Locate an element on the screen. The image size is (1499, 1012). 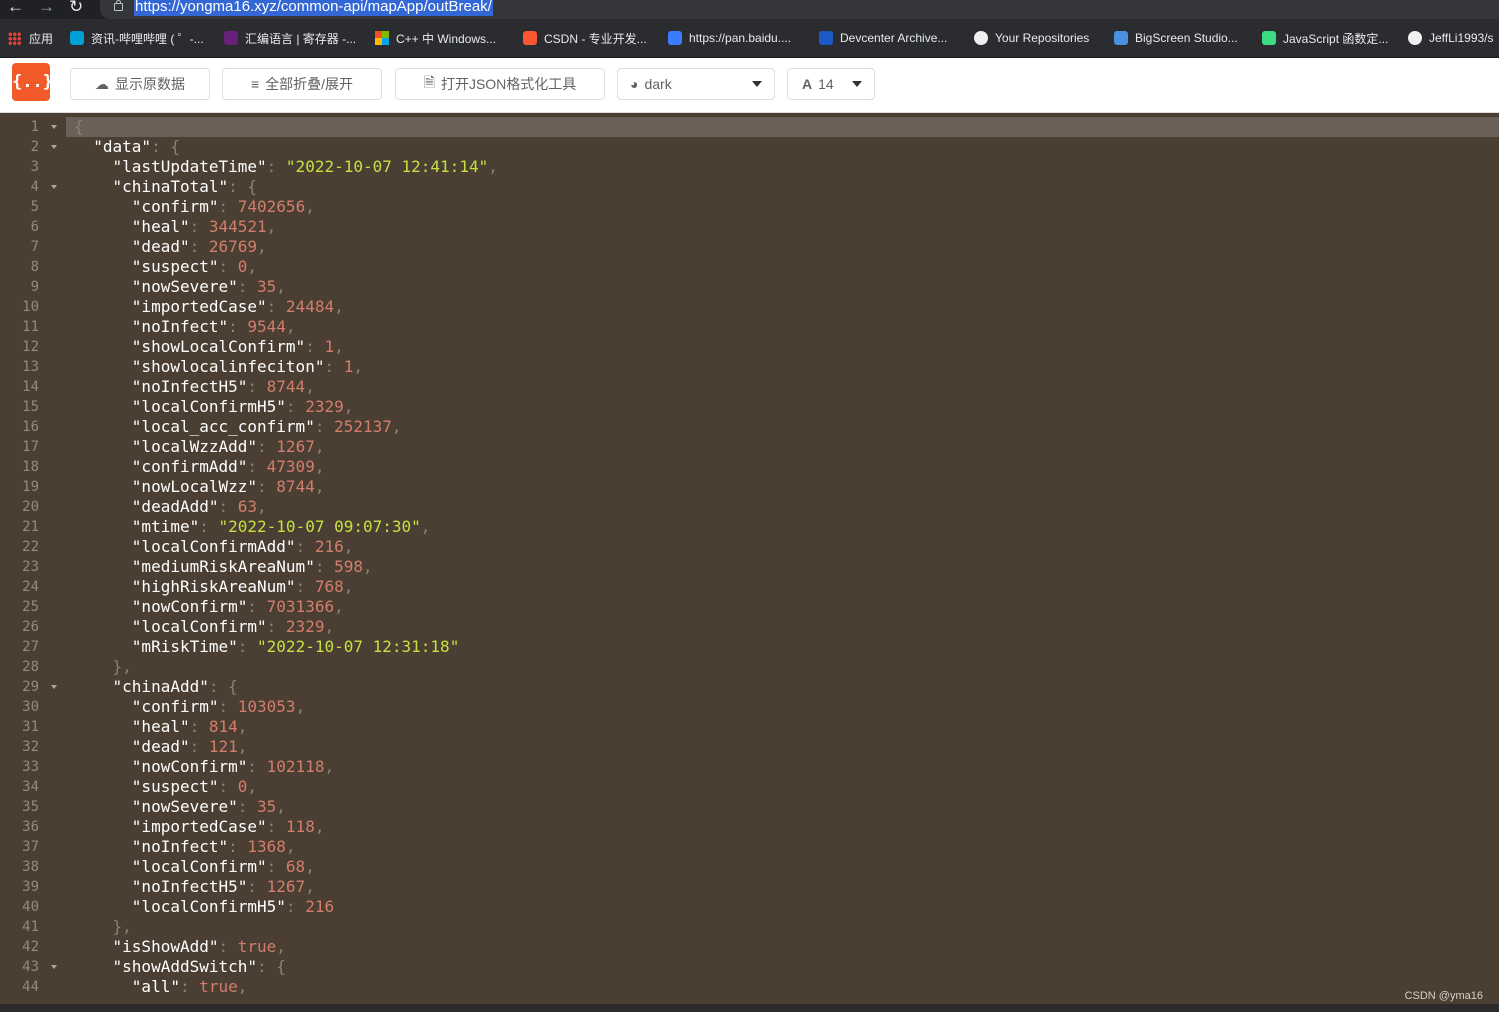
code-token: "importedCase" is located at coordinates (170, 826).